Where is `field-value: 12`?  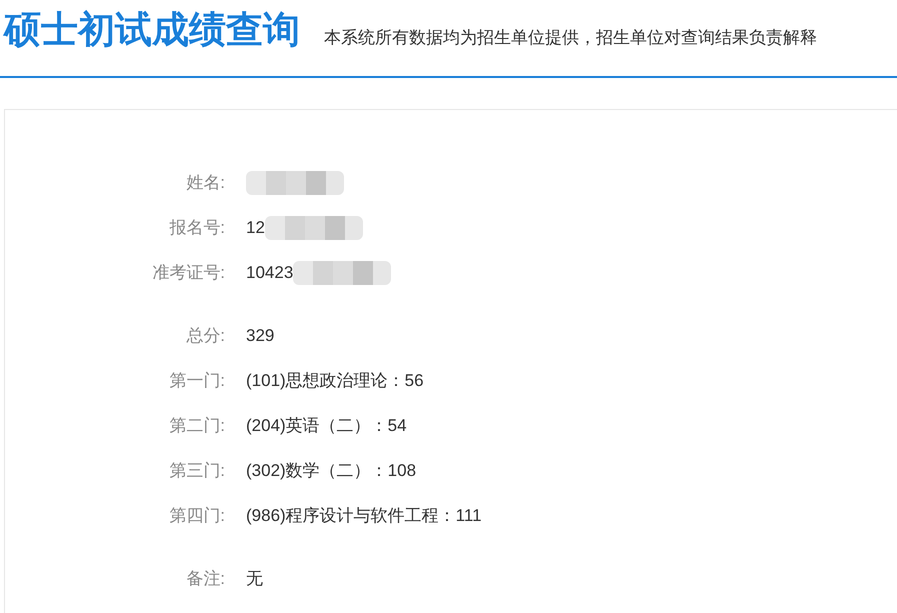 field-value: 12 is located at coordinates (255, 227).